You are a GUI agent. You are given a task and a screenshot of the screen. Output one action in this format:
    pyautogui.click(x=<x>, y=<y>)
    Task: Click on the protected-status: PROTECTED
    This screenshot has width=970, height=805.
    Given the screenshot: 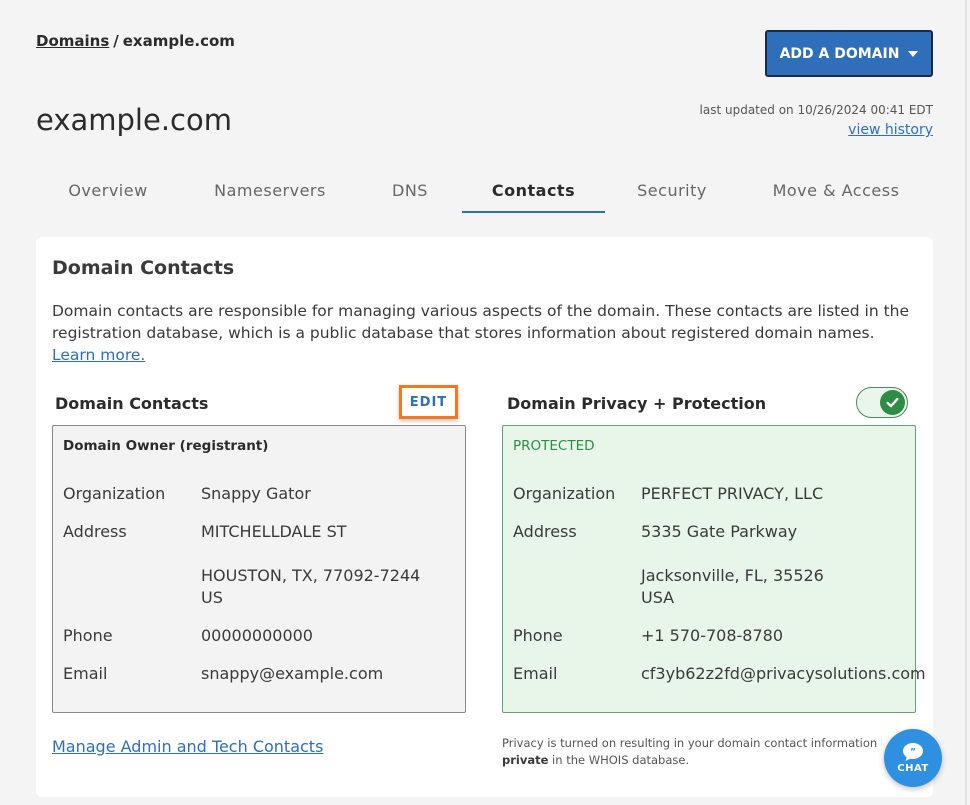 What is the action you would take?
    pyautogui.click(x=554, y=446)
    